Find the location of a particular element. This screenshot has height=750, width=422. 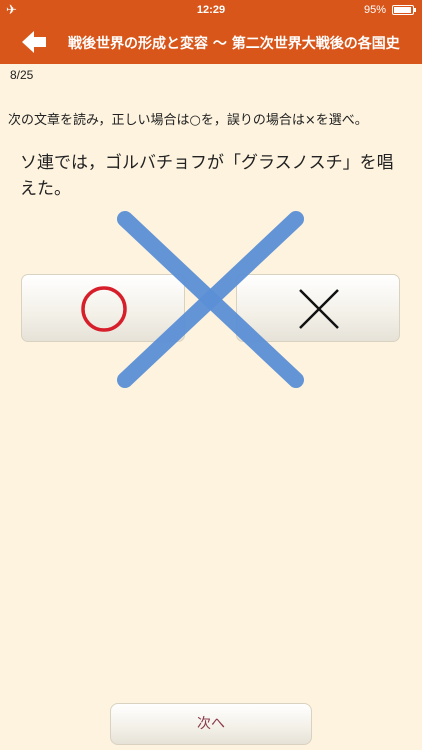

answer-false-button is located at coordinates (318, 308).